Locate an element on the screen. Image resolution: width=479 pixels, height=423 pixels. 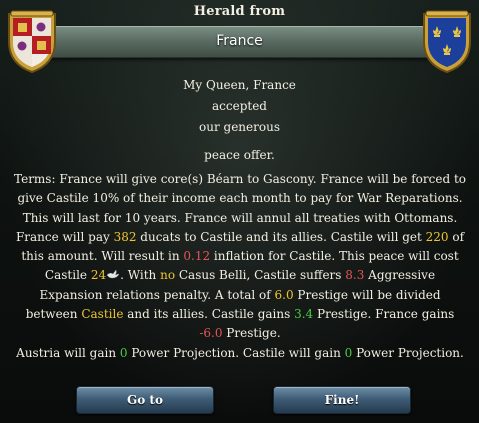
castile-coat-of-arms-icon is located at coordinates (32, 41).